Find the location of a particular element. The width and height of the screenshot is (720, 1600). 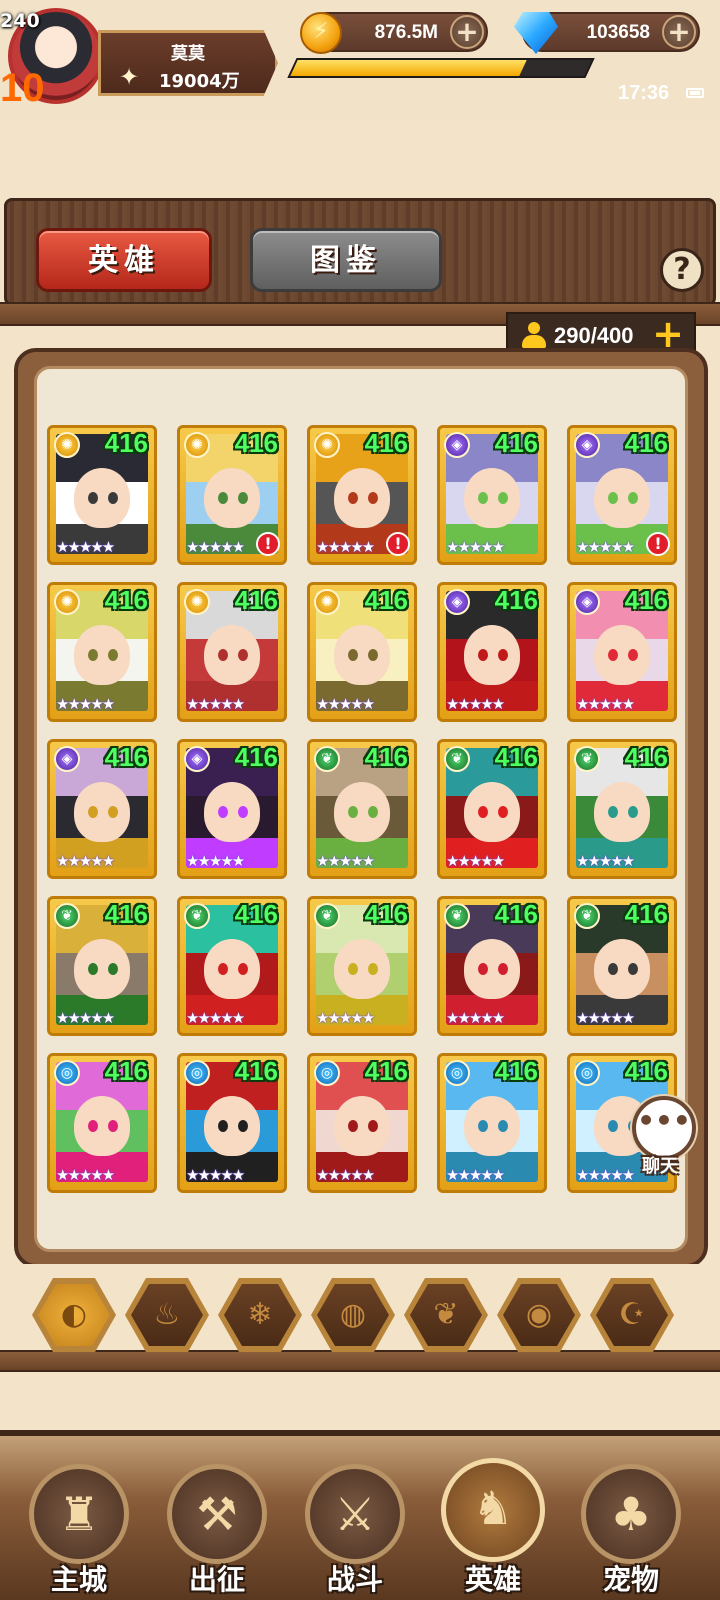

gold-counter: ⚡ 876.5M + is located at coordinates (394, 33).